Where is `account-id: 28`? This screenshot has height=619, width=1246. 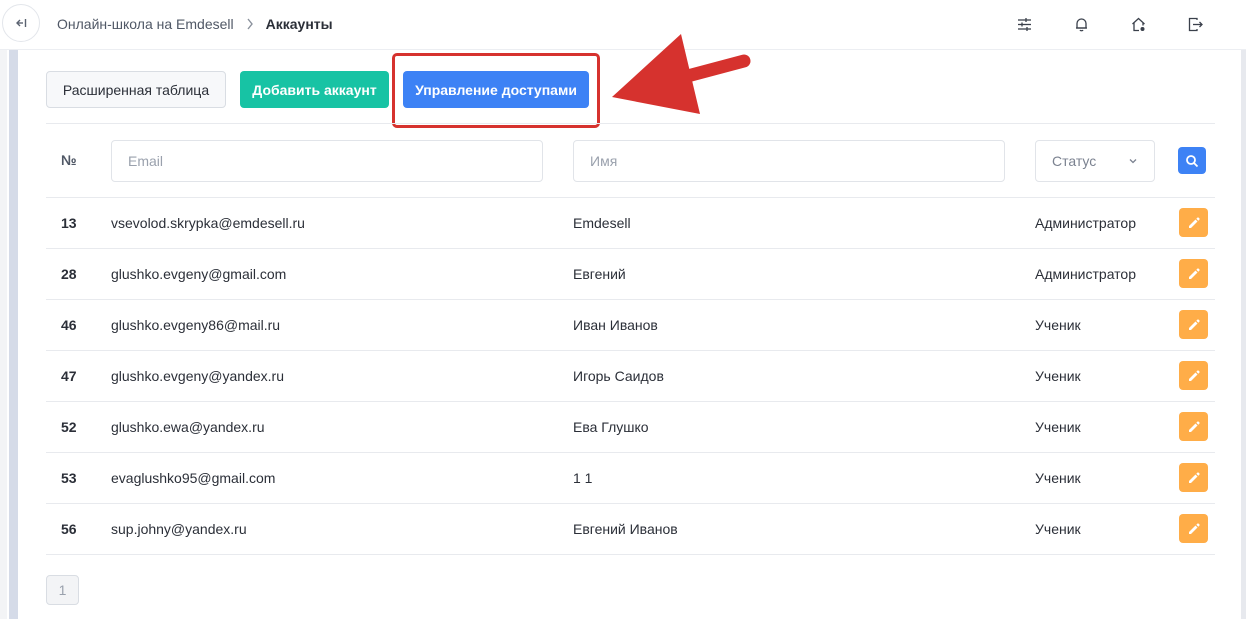
account-id: 28 is located at coordinates (69, 274).